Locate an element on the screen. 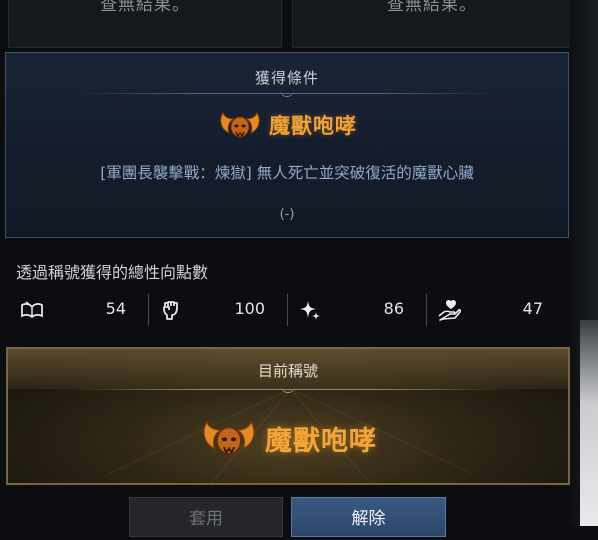  scrollbar-thumb is located at coordinates (589, 423).